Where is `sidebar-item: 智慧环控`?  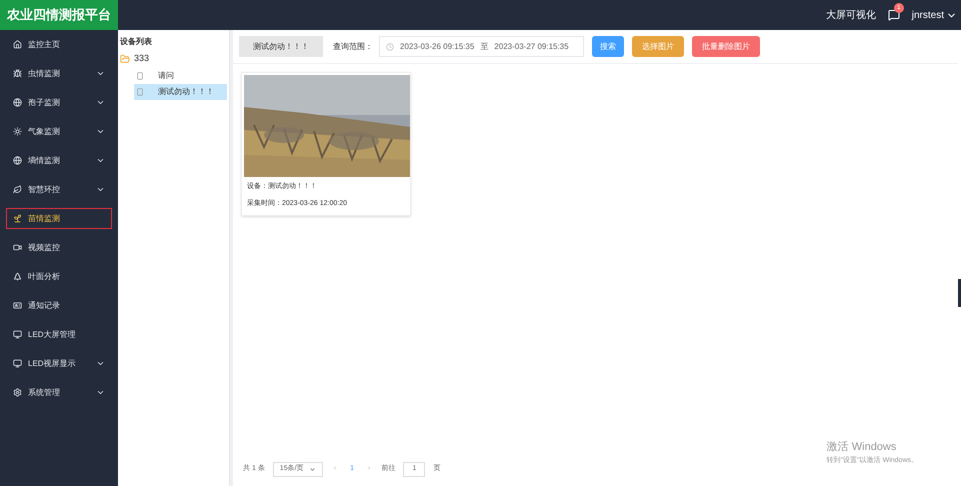
sidebar-item: 智慧环控 is located at coordinates (59, 189).